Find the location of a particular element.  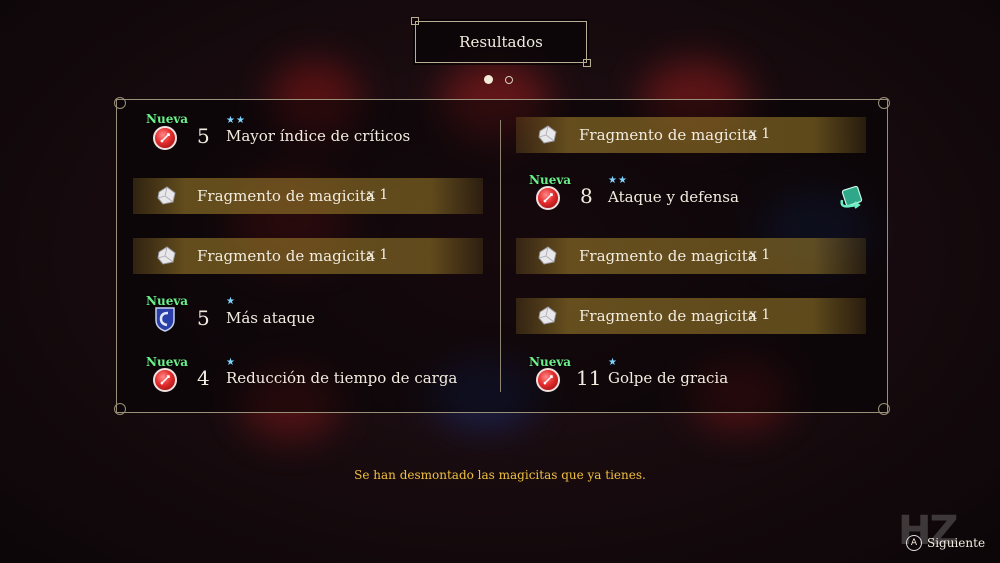

materia-name: Ataque y defensa is located at coordinates (673, 197).